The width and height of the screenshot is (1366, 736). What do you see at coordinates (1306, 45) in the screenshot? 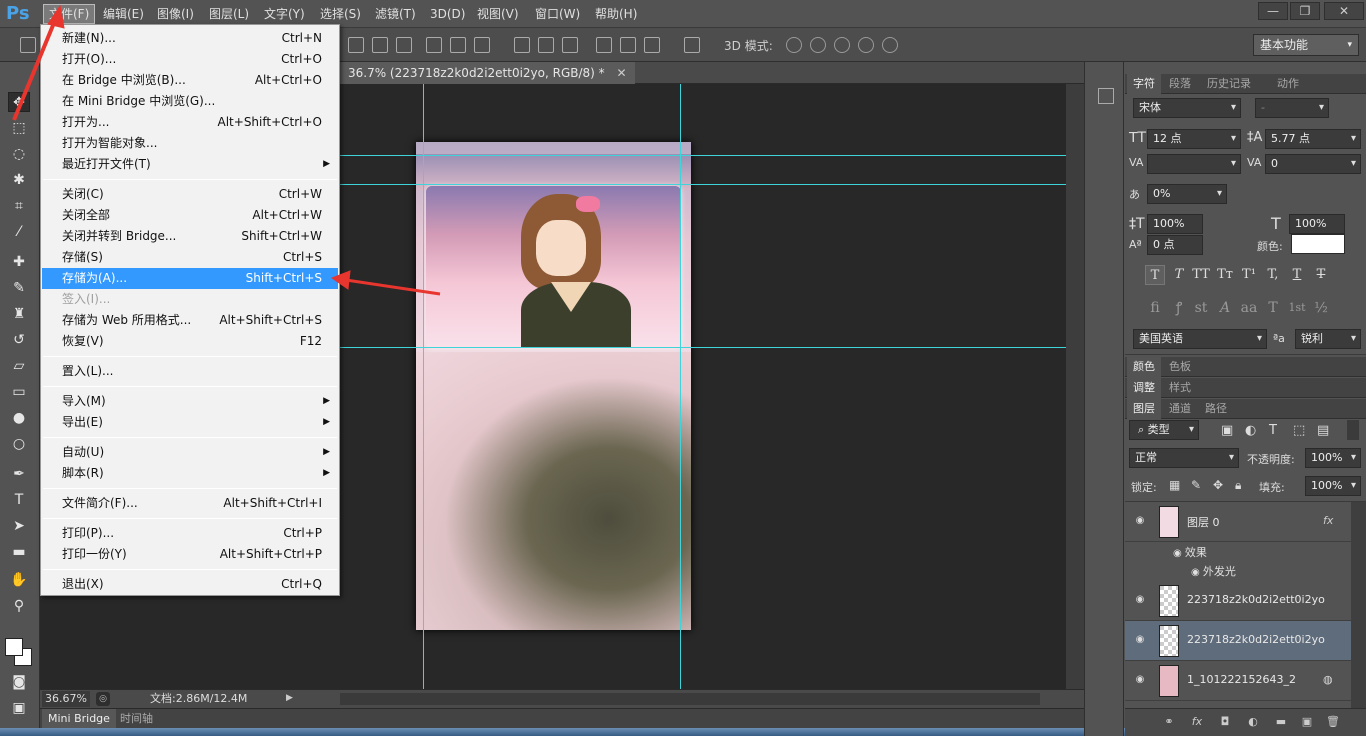
I see `workspace-select: 基本功能 ▾` at bounding box center [1306, 45].